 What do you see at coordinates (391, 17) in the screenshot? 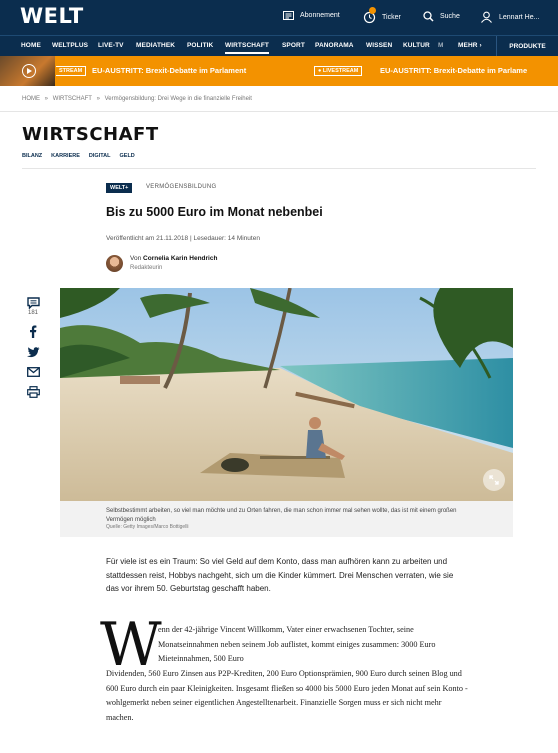
I see `ticker-label: Ticker` at bounding box center [391, 17].